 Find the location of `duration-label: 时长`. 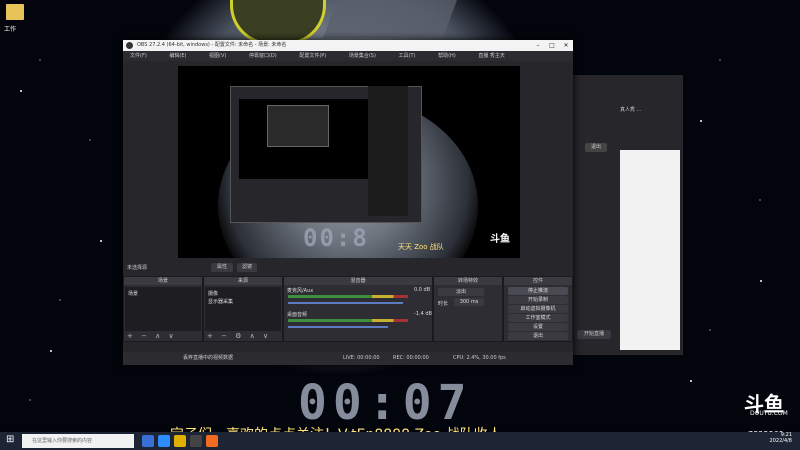

duration-label: 时长 is located at coordinates (443, 304).